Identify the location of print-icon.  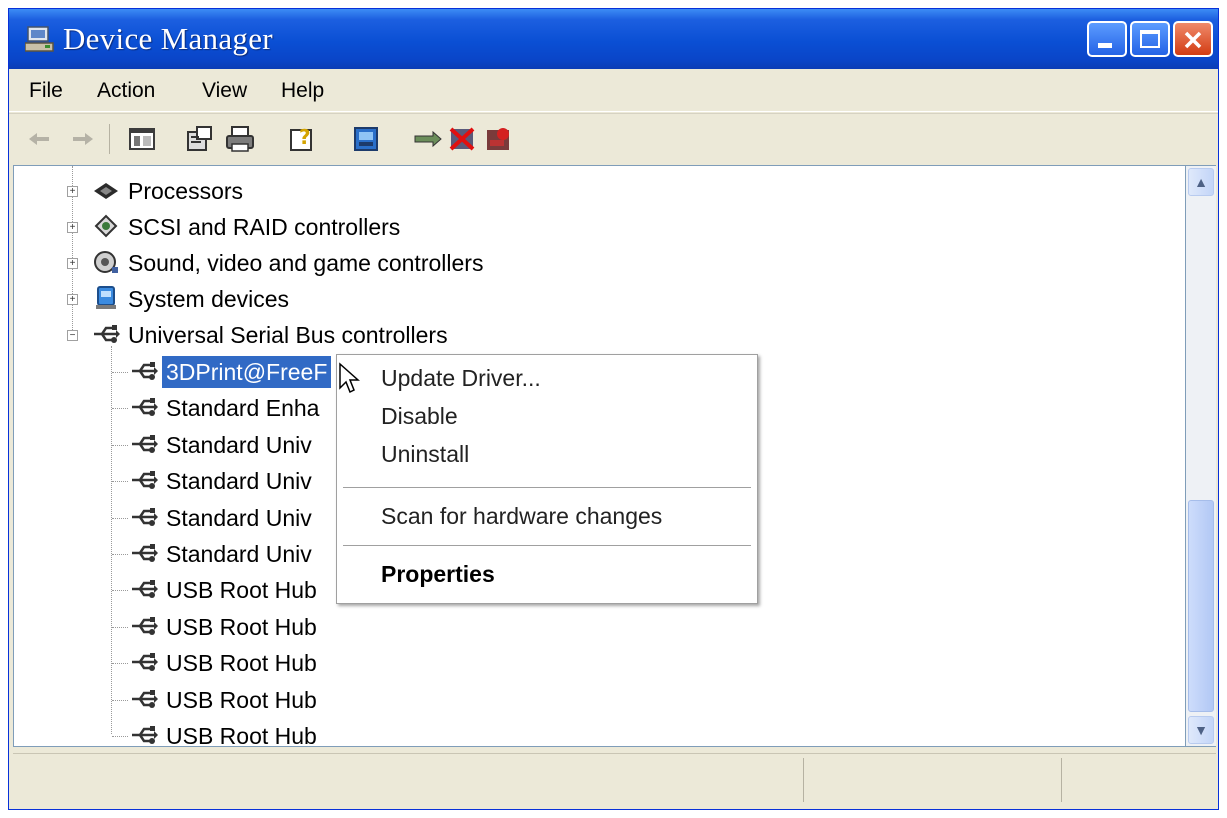
(240, 139).